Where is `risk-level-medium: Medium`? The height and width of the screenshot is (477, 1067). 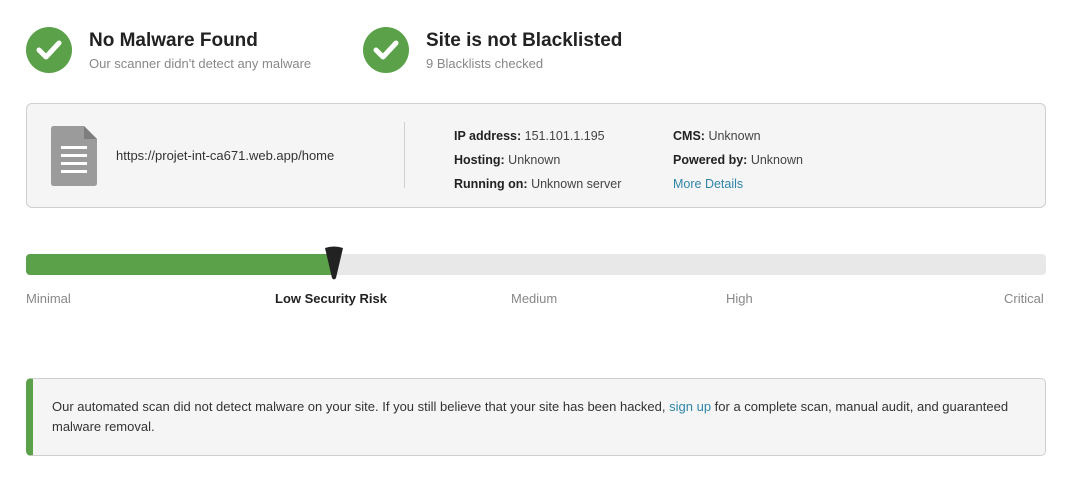 risk-level-medium: Medium is located at coordinates (534, 298).